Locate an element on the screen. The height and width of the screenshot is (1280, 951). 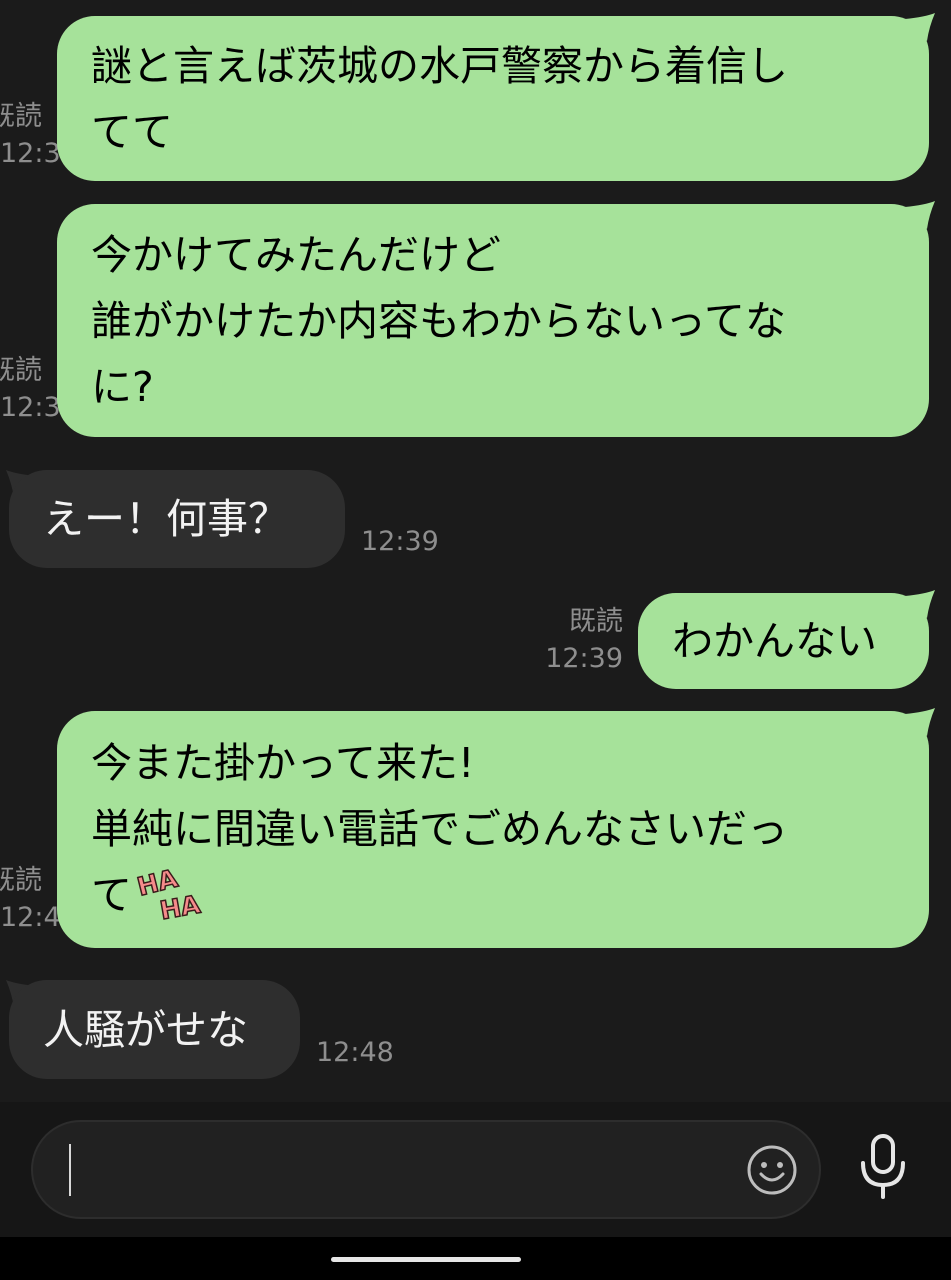
message-line: 謎と言えば茨城の水戸警察から着信し is located at coordinates (439, 66).